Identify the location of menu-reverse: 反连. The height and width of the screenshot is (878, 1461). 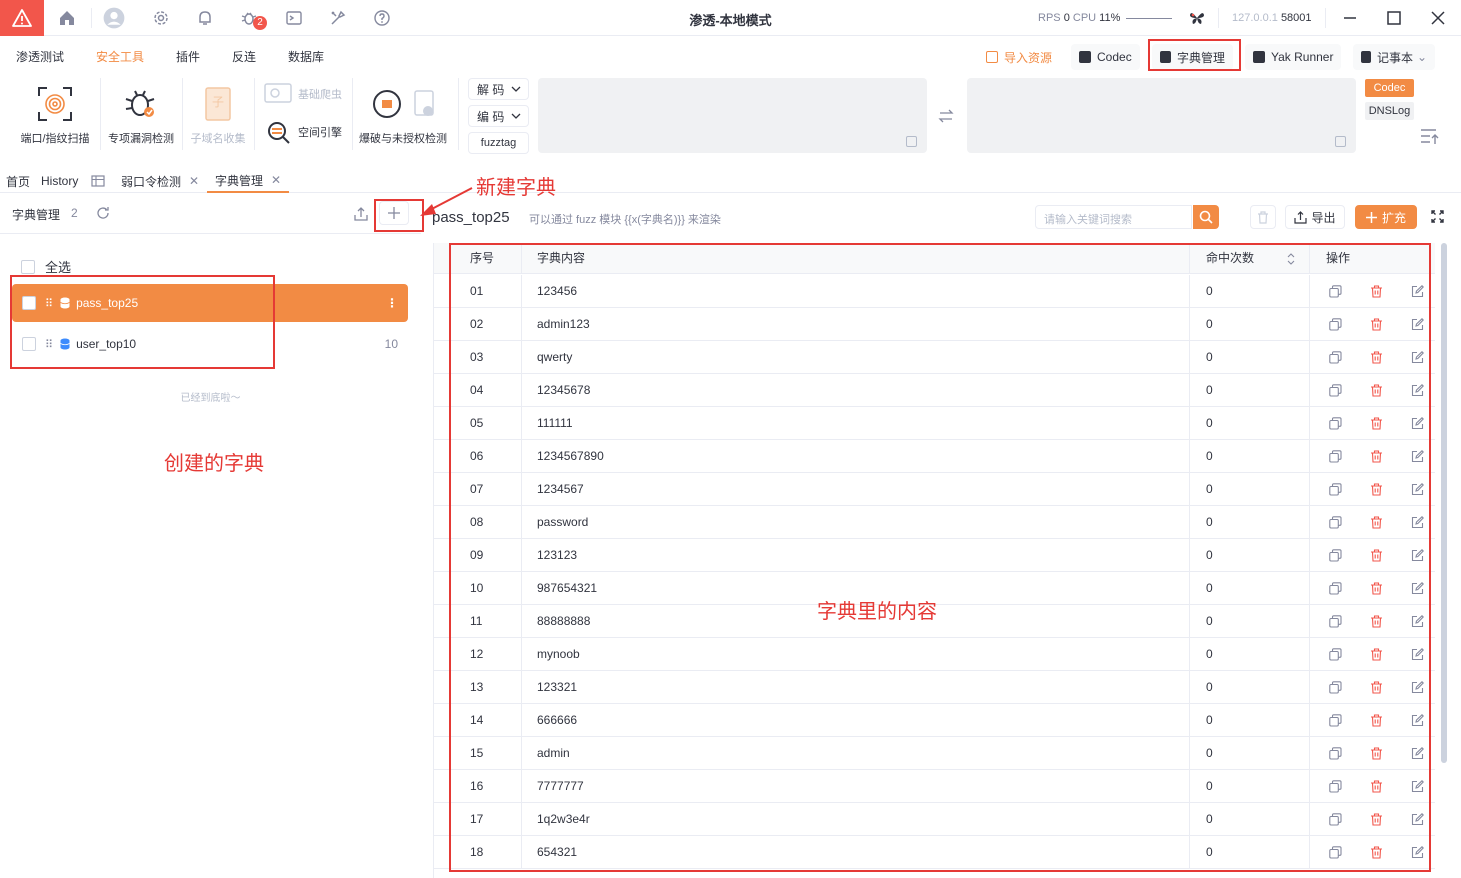
(244, 57).